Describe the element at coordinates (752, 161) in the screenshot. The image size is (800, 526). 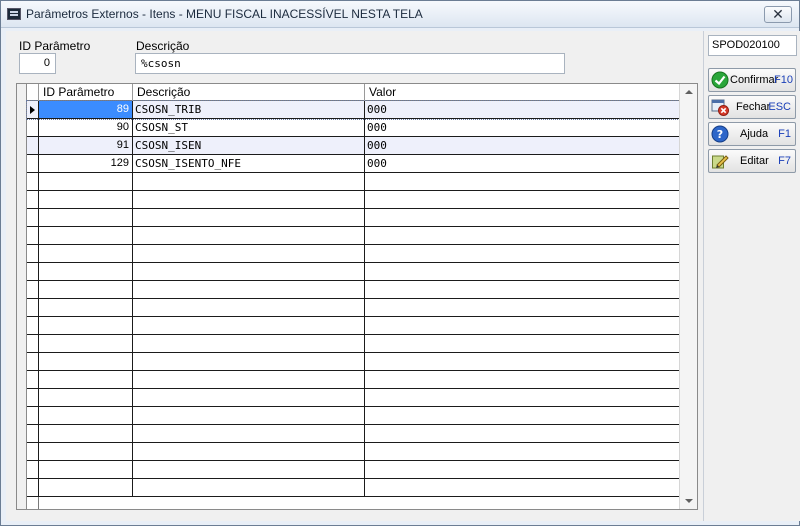
I see `edit-button: Editar F7` at that location.